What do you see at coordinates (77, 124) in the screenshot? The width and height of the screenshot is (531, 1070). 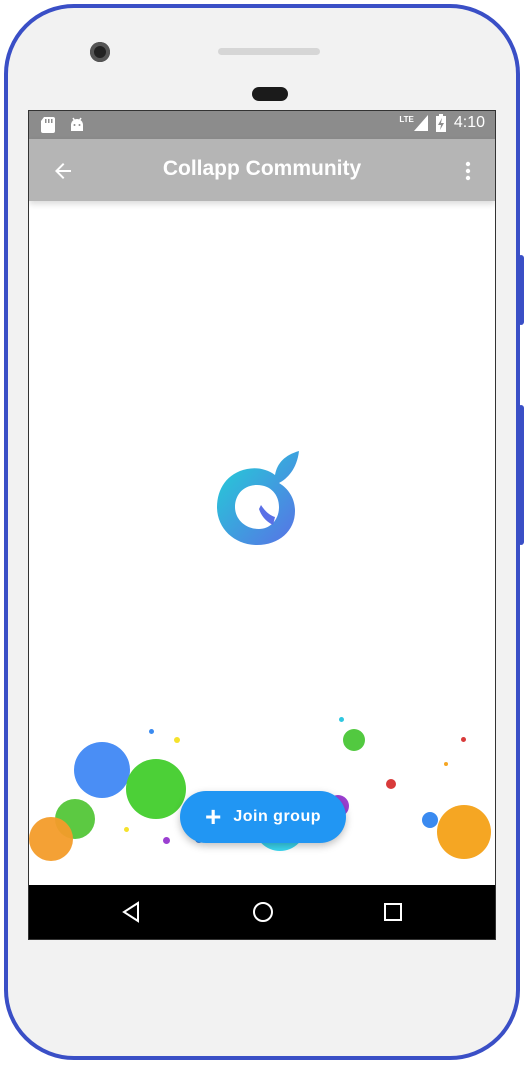 I see `android-icon` at bounding box center [77, 124].